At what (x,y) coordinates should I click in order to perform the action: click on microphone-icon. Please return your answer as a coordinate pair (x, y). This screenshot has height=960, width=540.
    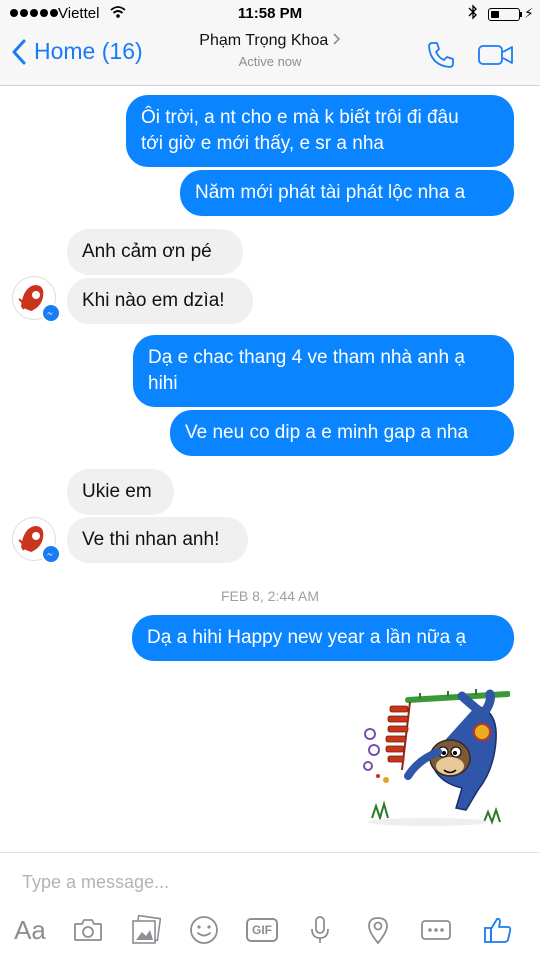
    Looking at the image, I should click on (320, 929).